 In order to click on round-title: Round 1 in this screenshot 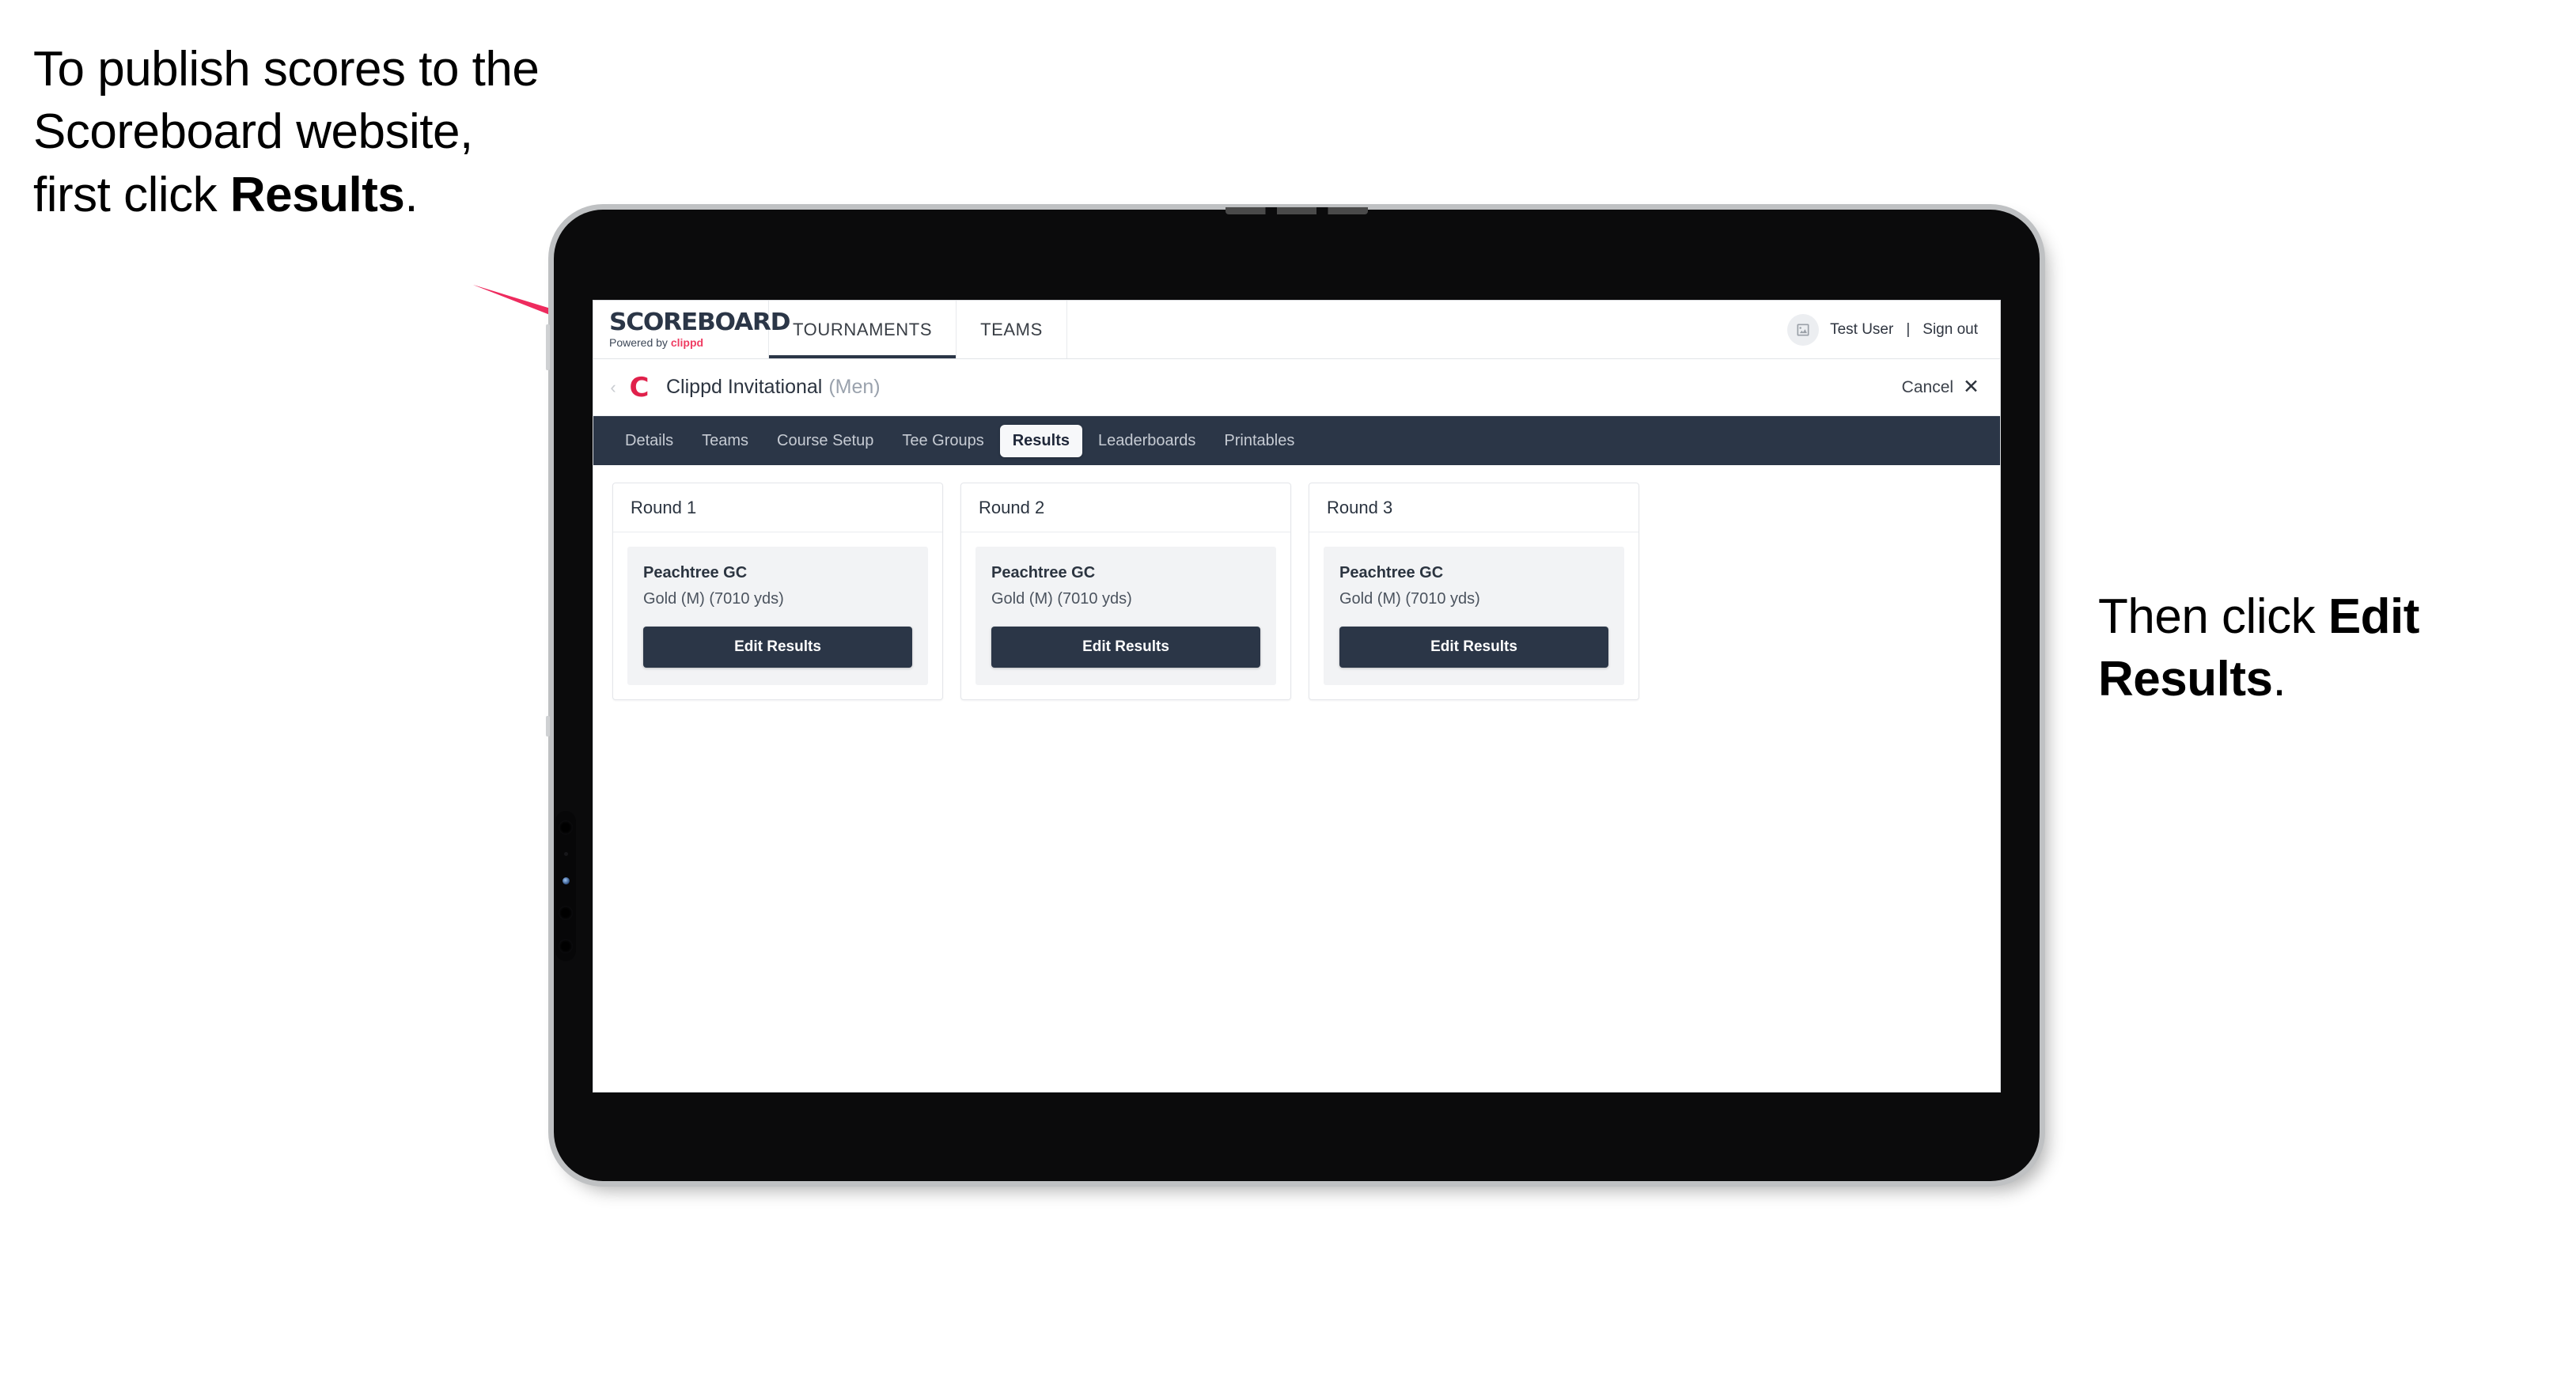, I will do `click(777, 507)`.